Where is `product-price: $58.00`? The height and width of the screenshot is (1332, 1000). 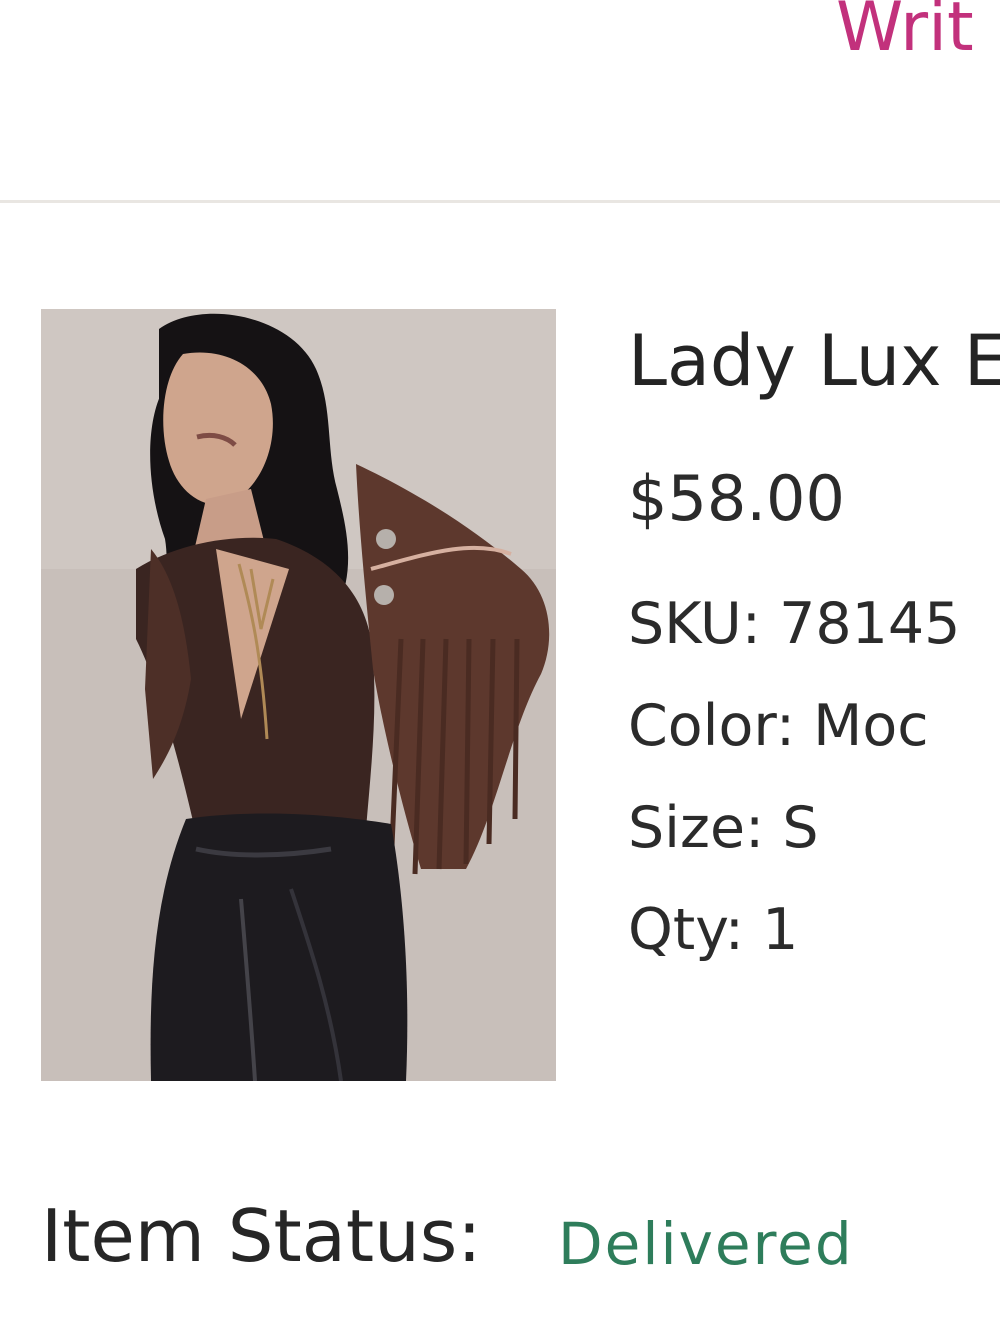
product-price: $58.00 is located at coordinates (736, 498).